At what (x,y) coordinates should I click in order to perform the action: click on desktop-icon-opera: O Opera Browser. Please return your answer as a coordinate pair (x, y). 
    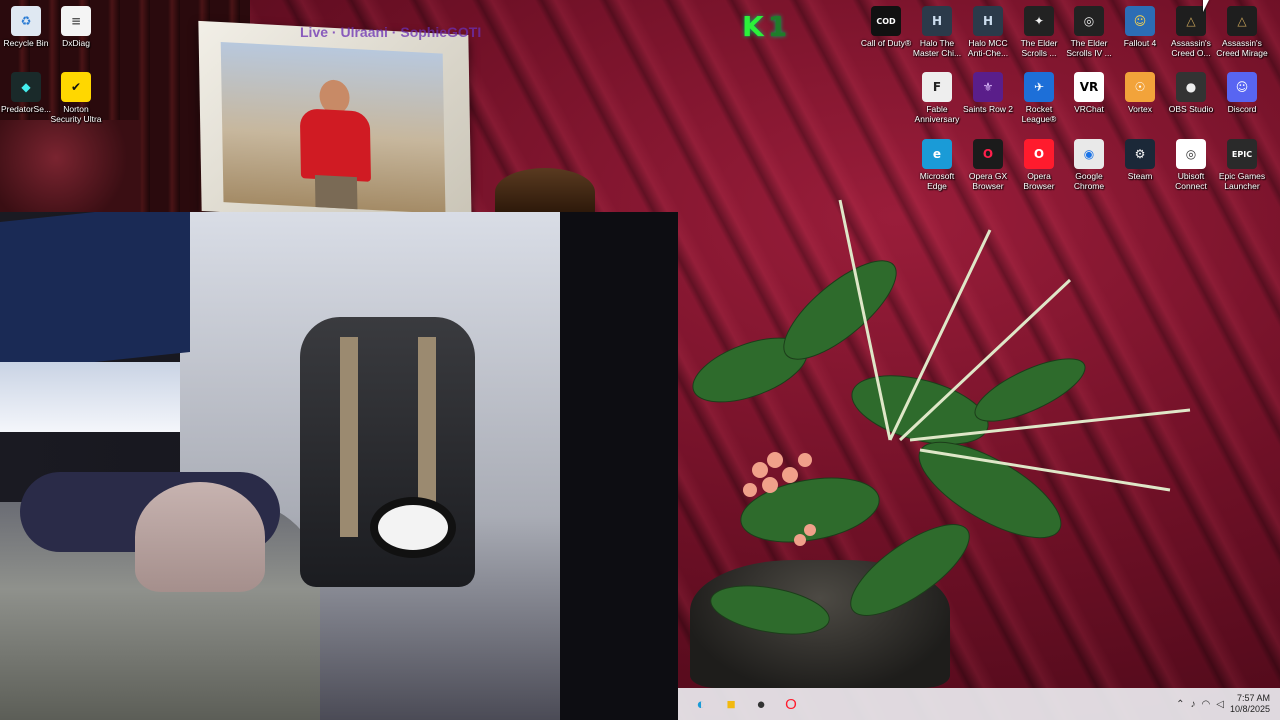
    Looking at the image, I should click on (1039, 165).